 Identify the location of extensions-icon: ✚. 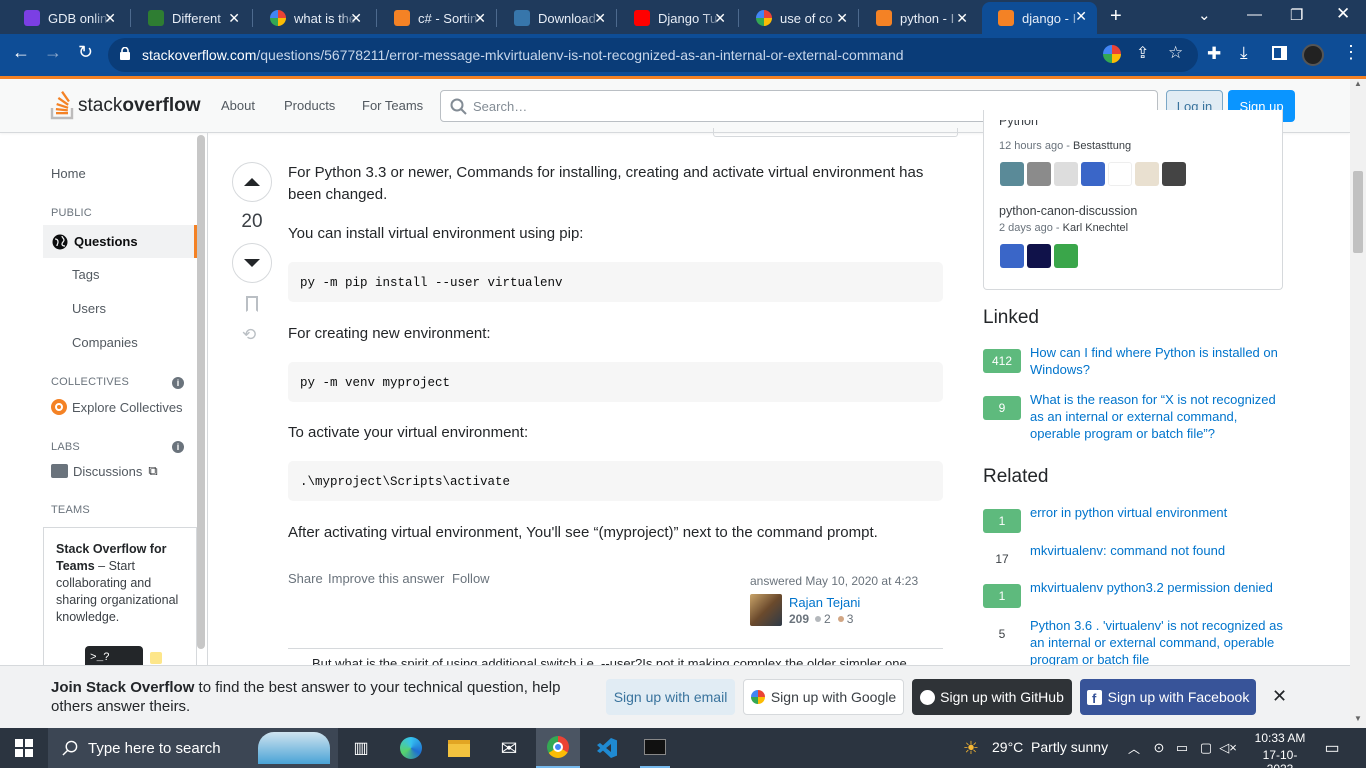
(1214, 54).